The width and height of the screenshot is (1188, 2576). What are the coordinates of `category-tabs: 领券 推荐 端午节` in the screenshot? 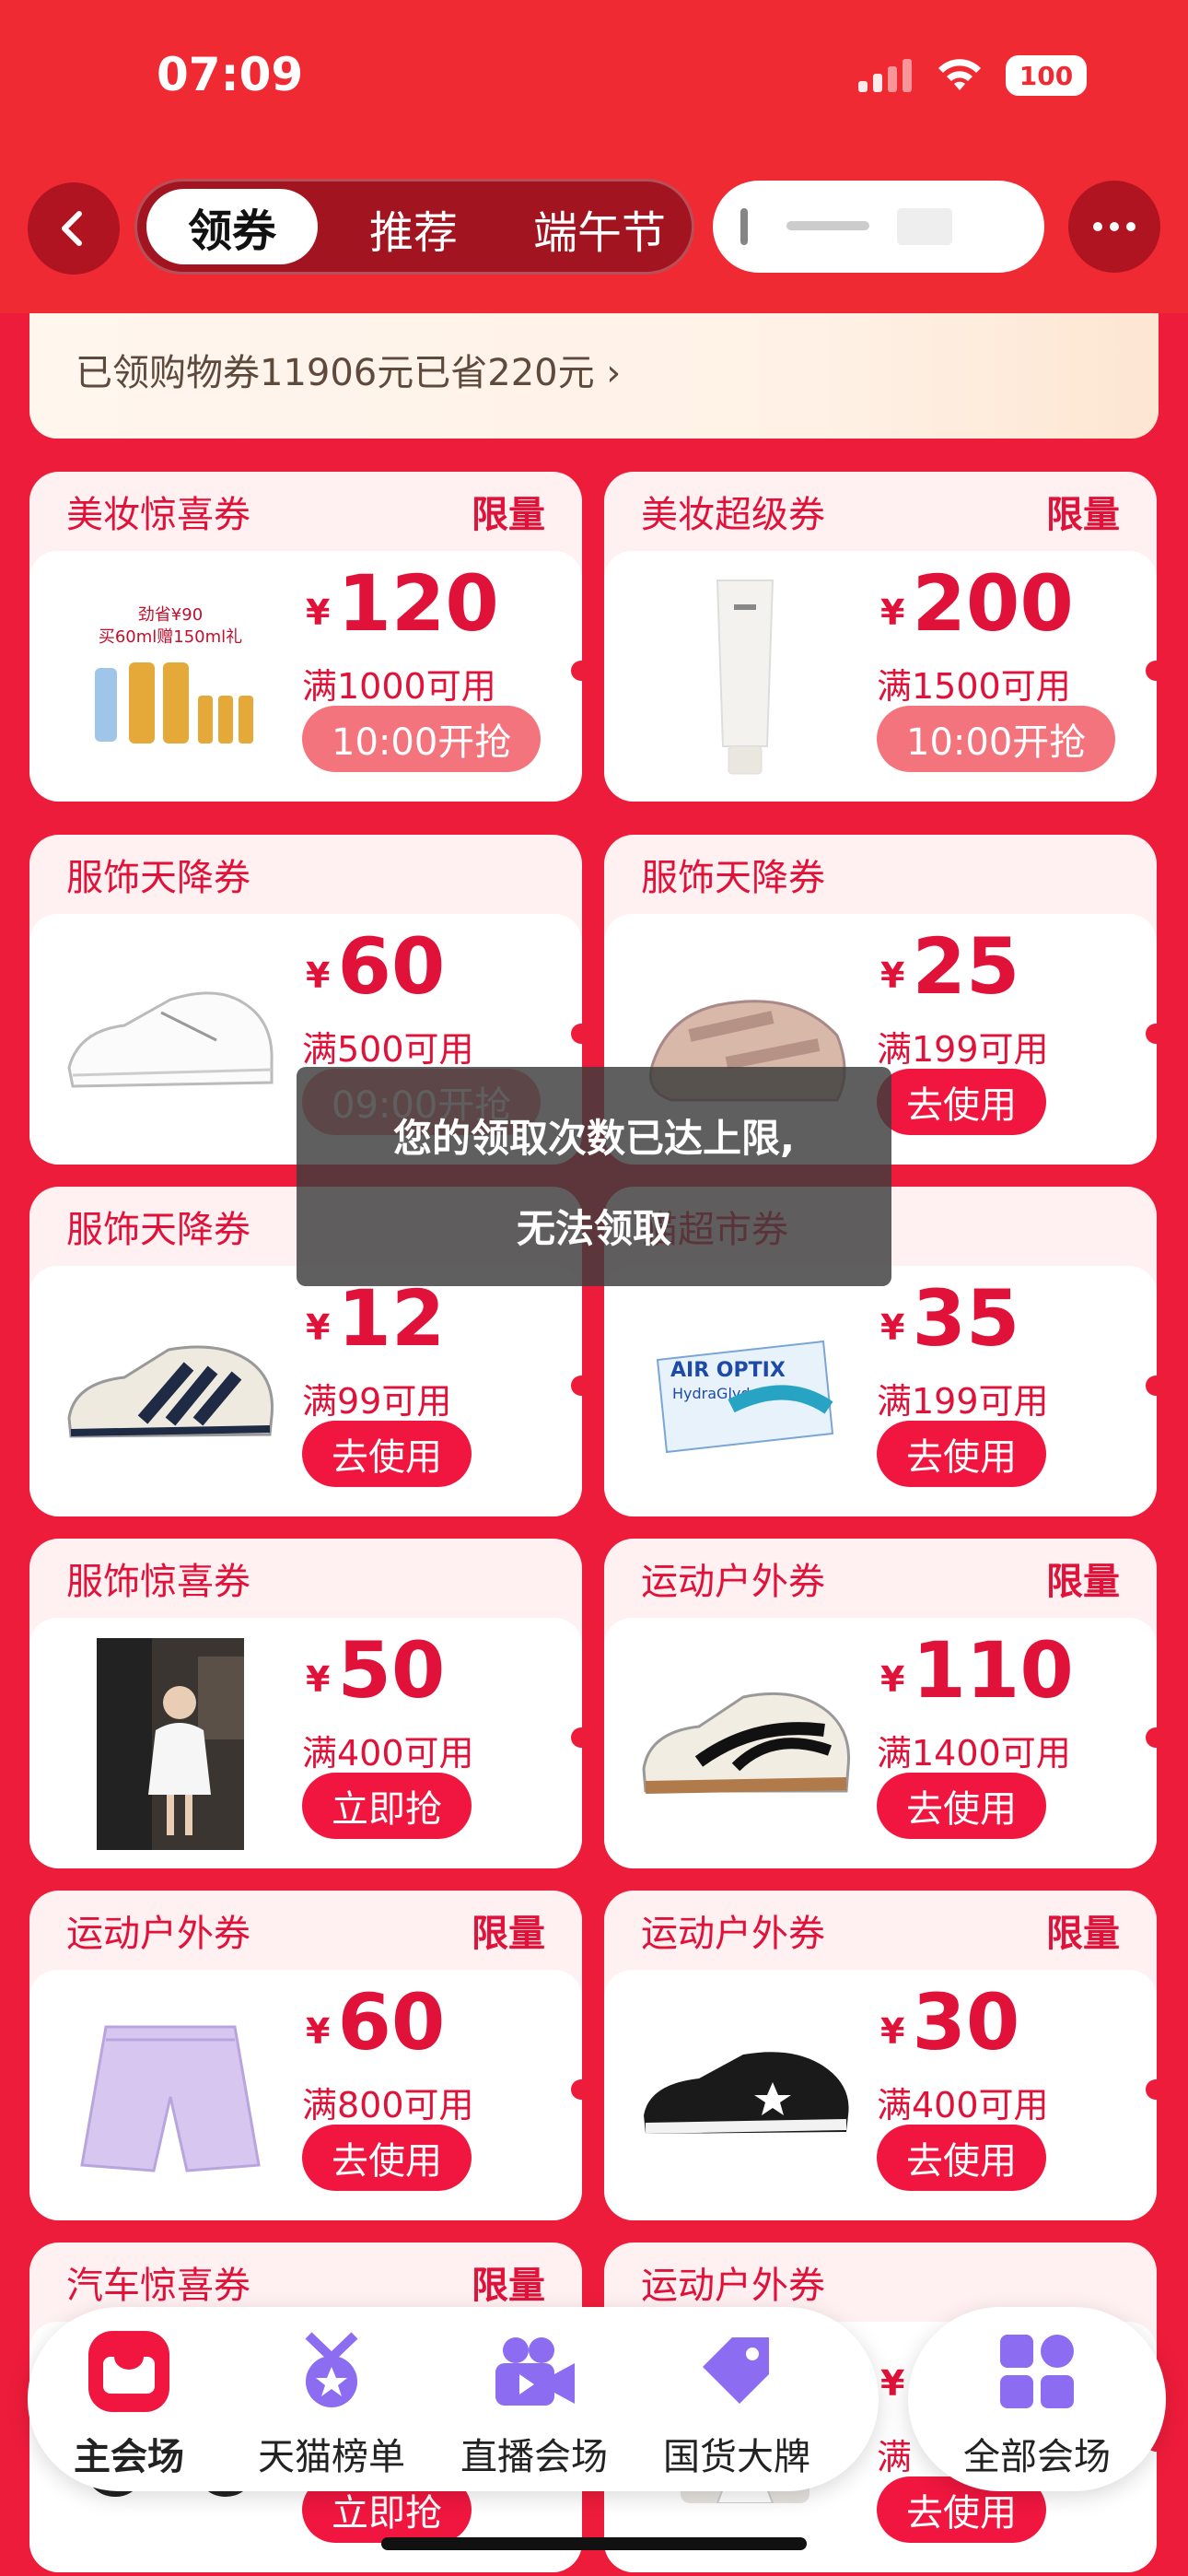 It's located at (414, 227).